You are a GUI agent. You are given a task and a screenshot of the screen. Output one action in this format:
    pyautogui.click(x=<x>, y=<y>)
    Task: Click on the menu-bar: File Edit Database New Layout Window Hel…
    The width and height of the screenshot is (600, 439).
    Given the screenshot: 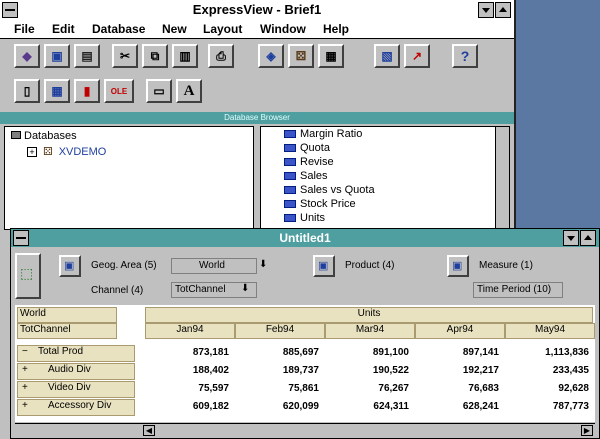 What is the action you would take?
    pyautogui.click(x=257, y=29)
    